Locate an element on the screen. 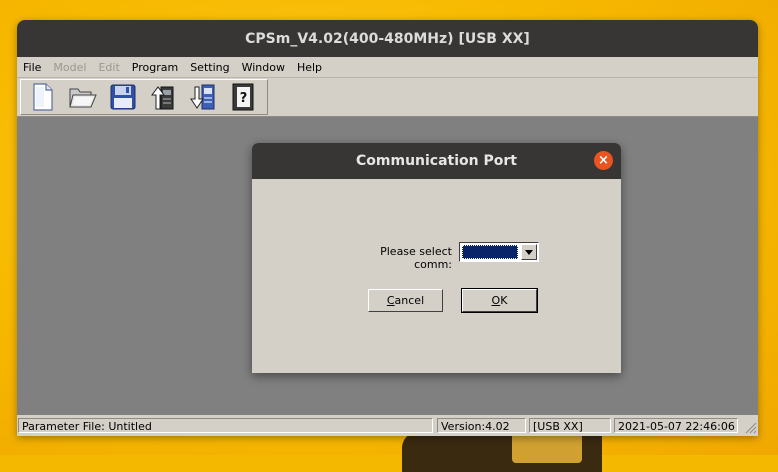 Image resolution: width=778 pixels, height=472 pixels. new-file-icon is located at coordinates (43, 97).